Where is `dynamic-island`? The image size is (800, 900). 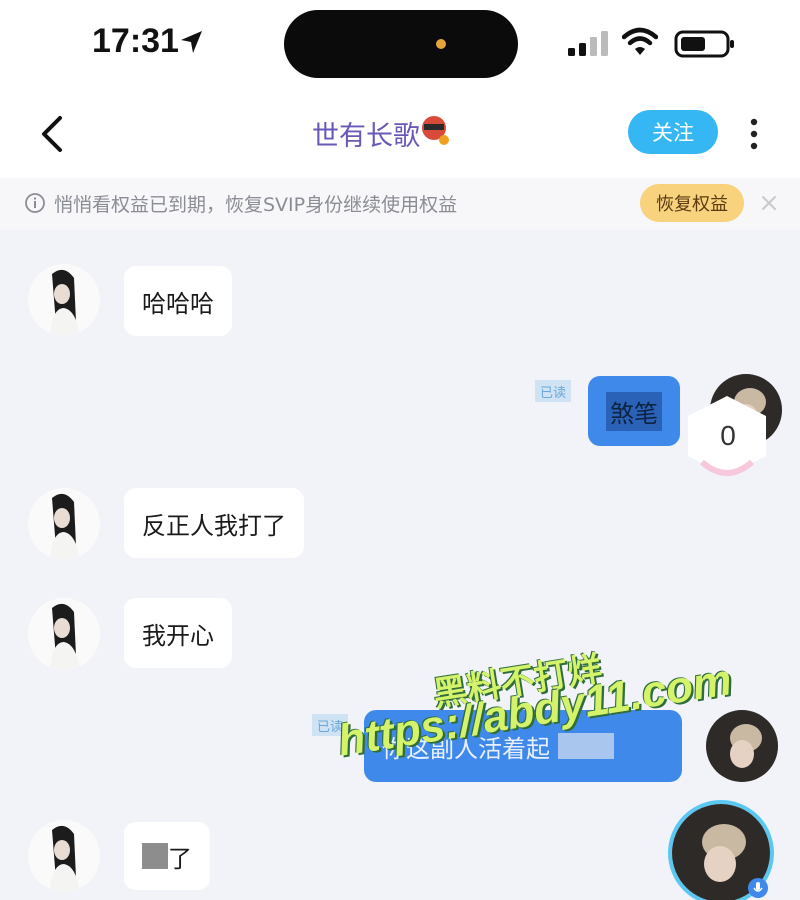 dynamic-island is located at coordinates (401, 44).